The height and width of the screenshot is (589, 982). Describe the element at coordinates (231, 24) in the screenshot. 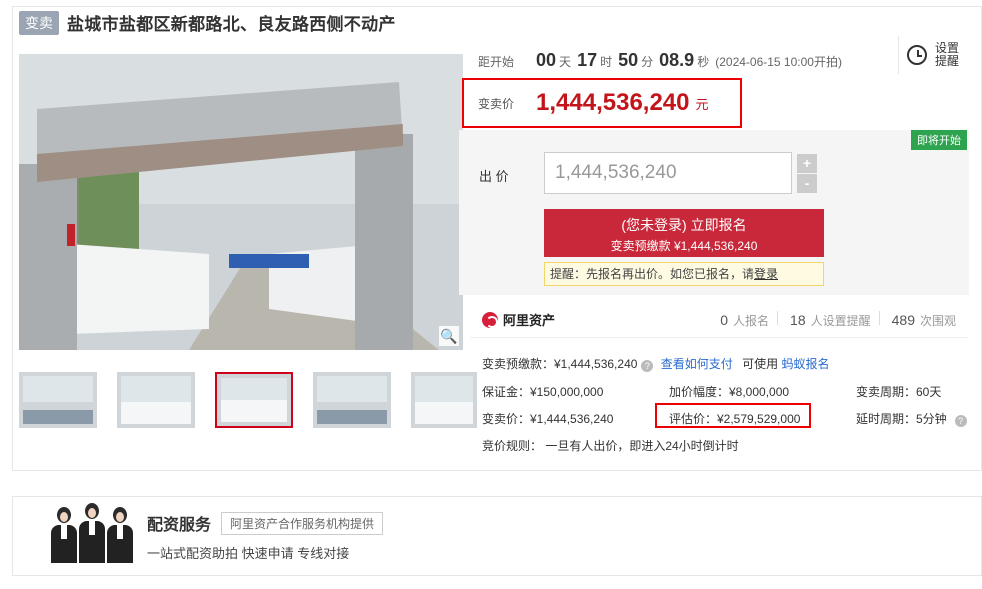

I see `page-title: 盐城市盐都区新都路北、良友路西侧不动产` at that location.